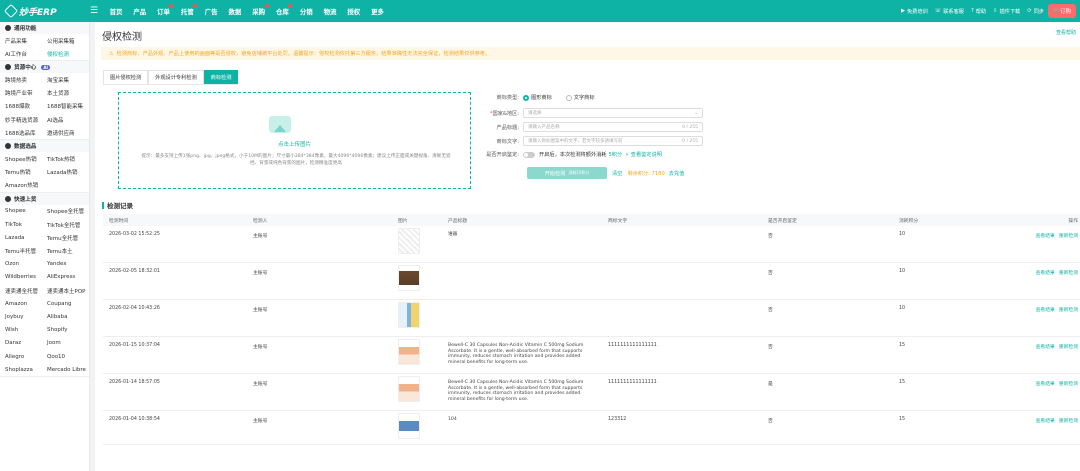 This screenshot has height=471, width=1080. I want to click on clear-button: 清空, so click(617, 173).